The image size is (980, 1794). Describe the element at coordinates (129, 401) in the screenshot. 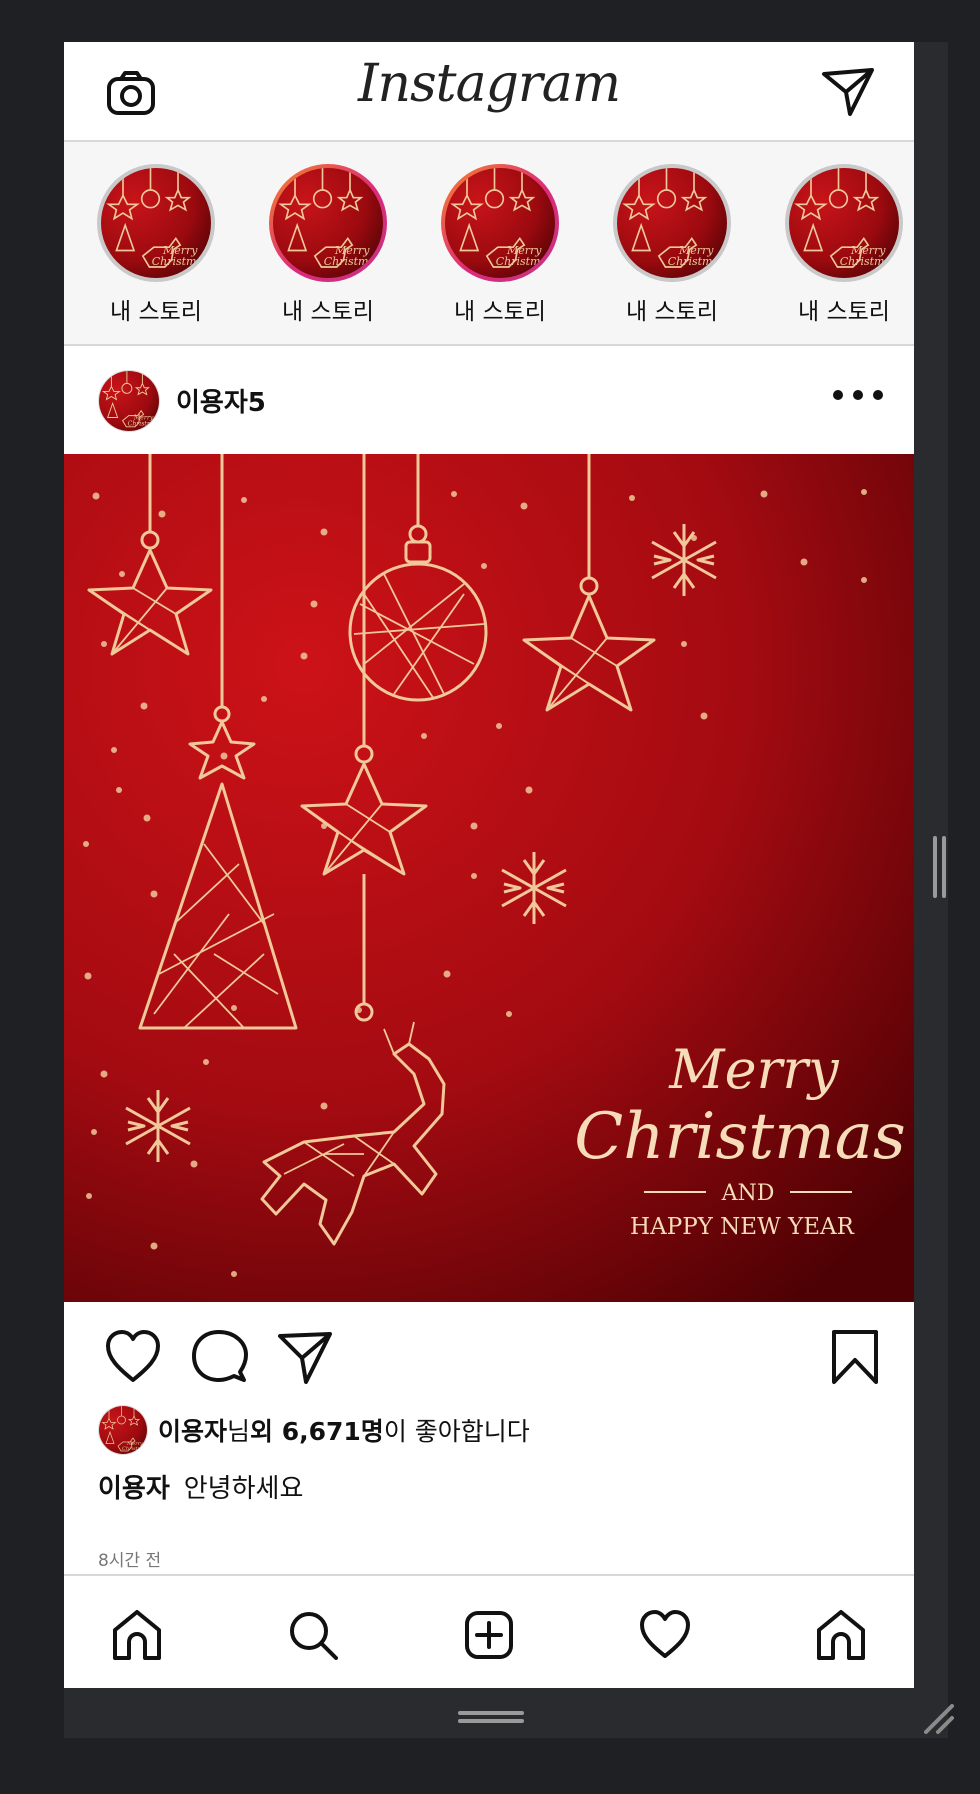

I see `post-author-avatar` at that location.